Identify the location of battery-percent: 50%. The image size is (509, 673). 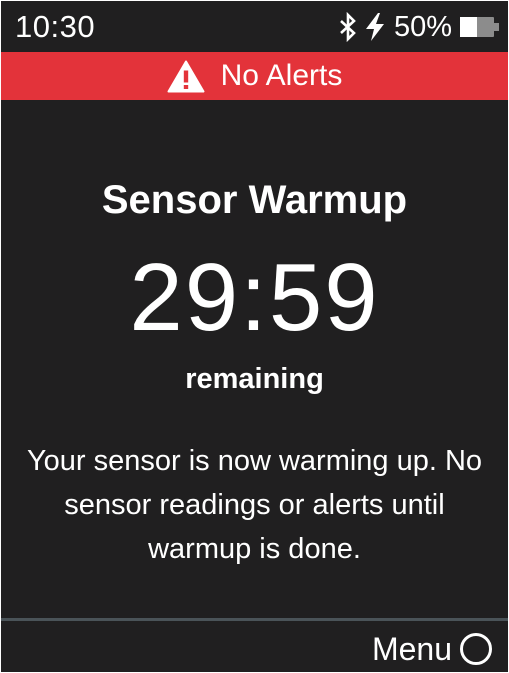
(422, 27).